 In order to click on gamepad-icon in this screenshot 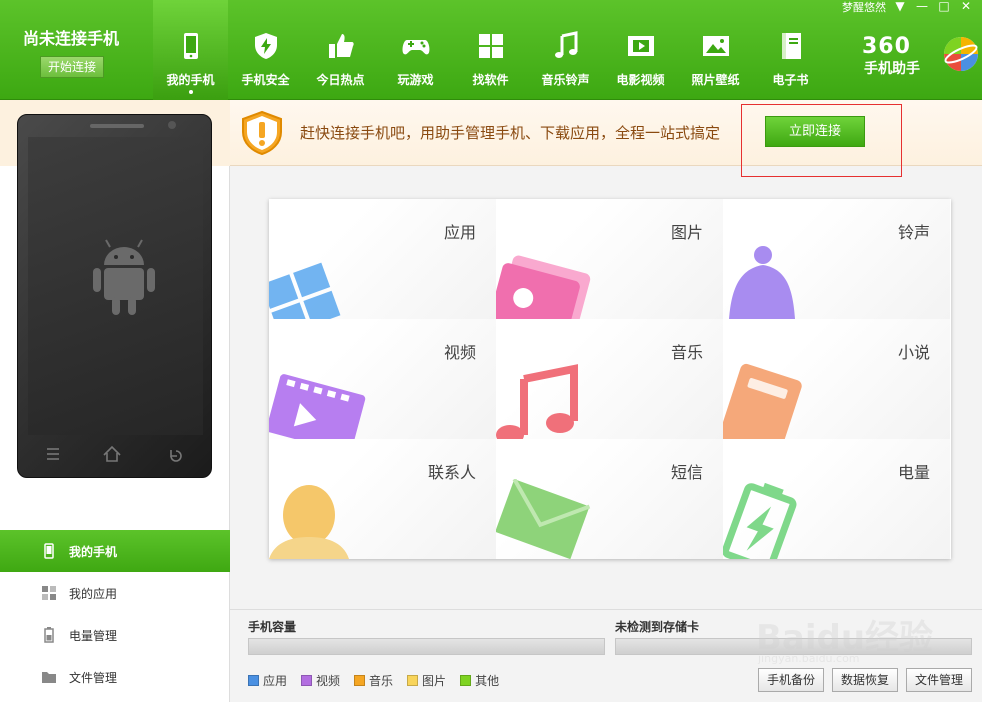, I will do `click(416, 47)`.